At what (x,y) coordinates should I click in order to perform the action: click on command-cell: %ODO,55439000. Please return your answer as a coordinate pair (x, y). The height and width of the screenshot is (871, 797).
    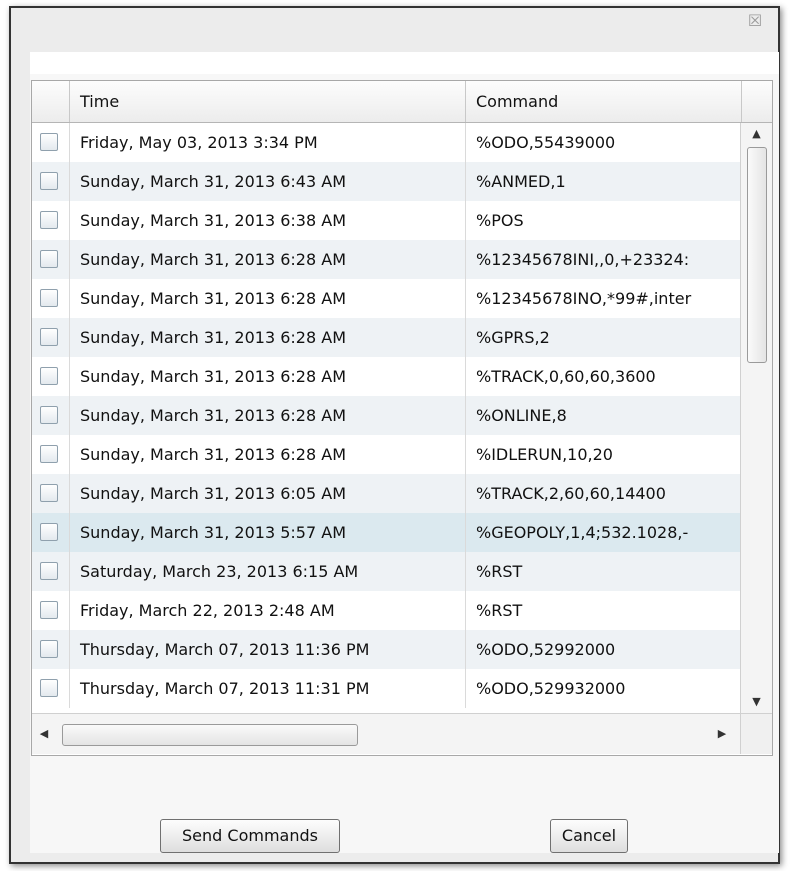
    Looking at the image, I should click on (546, 142).